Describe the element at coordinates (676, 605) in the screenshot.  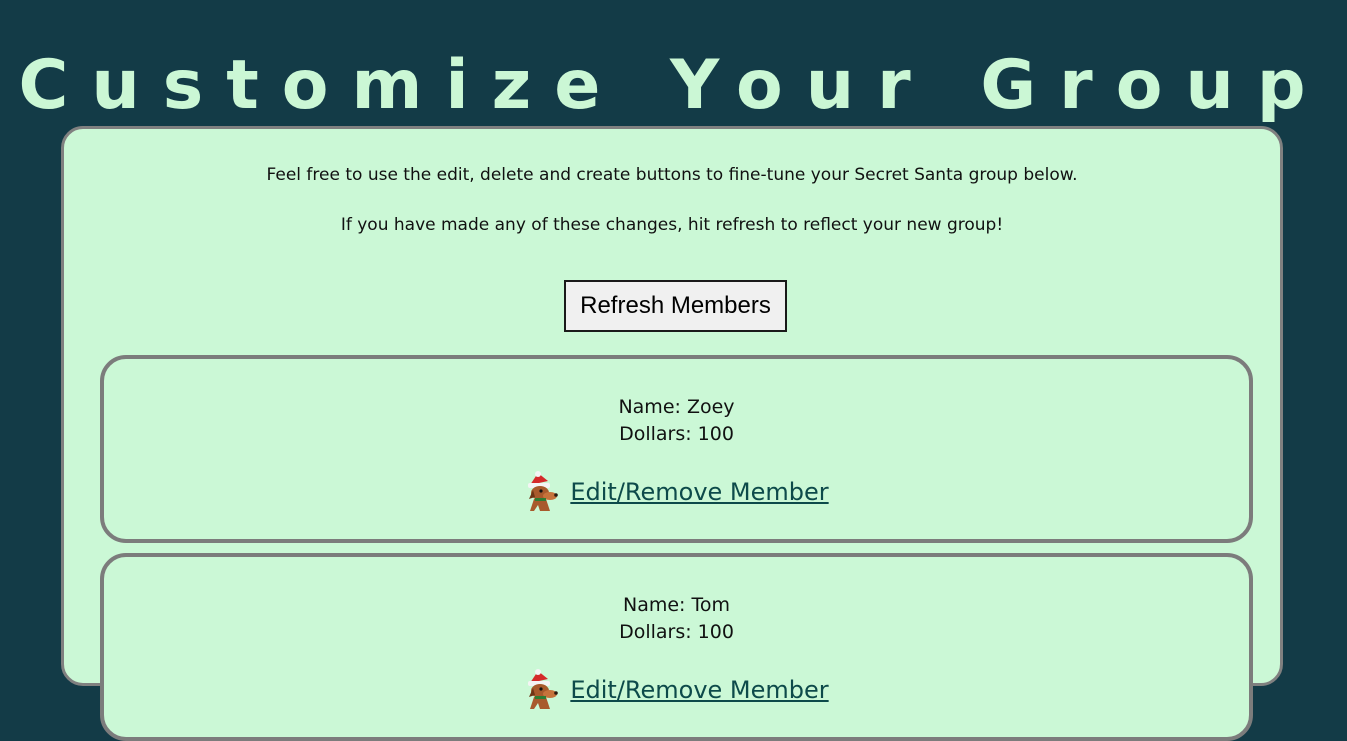
I see `member-name: Name: Tom` at that location.